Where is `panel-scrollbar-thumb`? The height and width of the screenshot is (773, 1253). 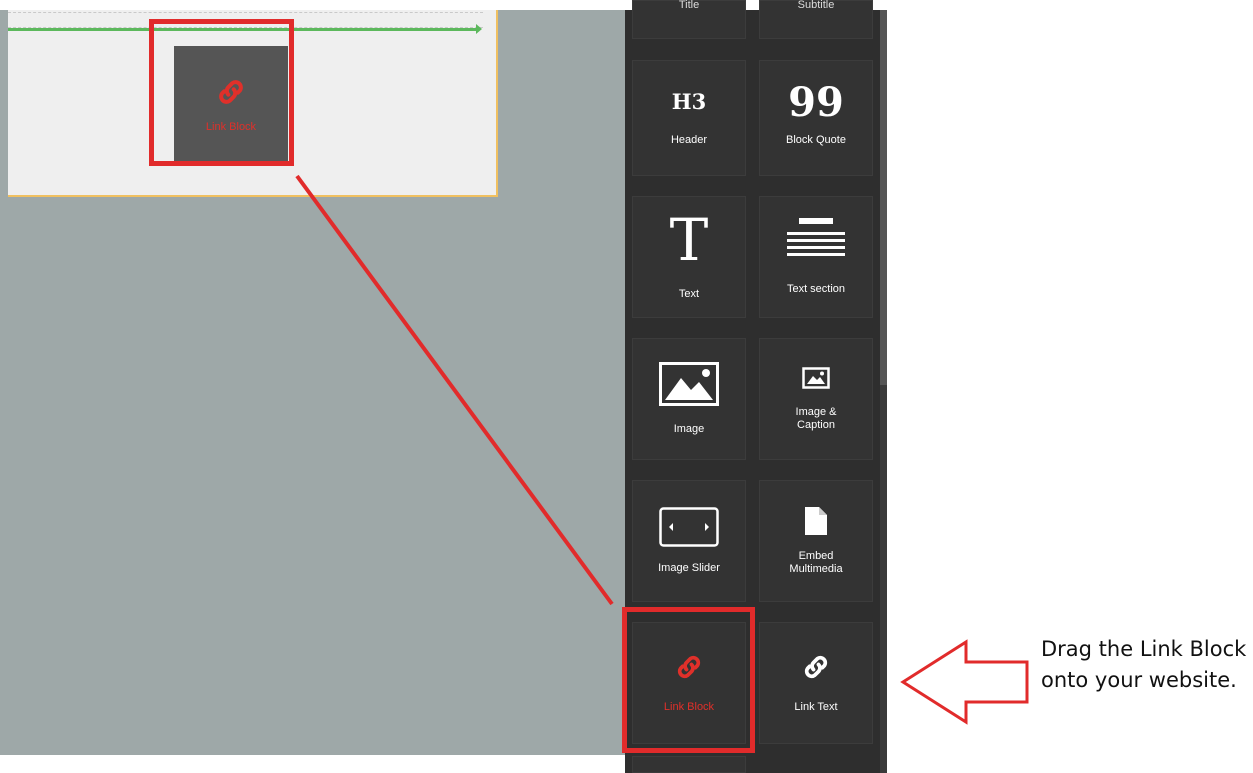 panel-scrollbar-thumb is located at coordinates (883, 197).